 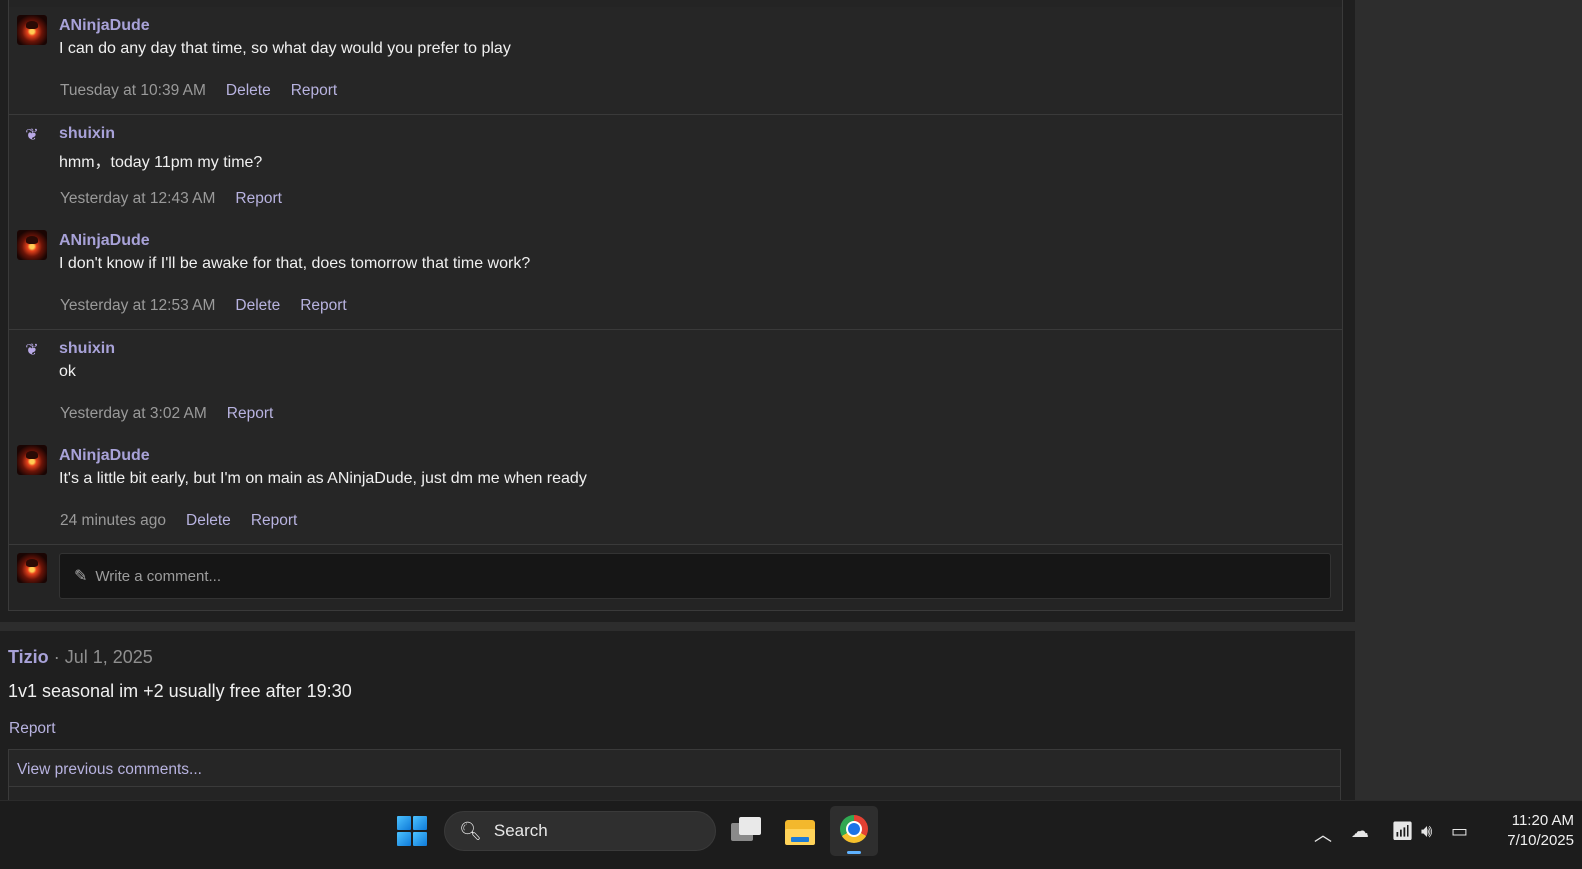 What do you see at coordinates (854, 831) in the screenshot?
I see `chrome-icon` at bounding box center [854, 831].